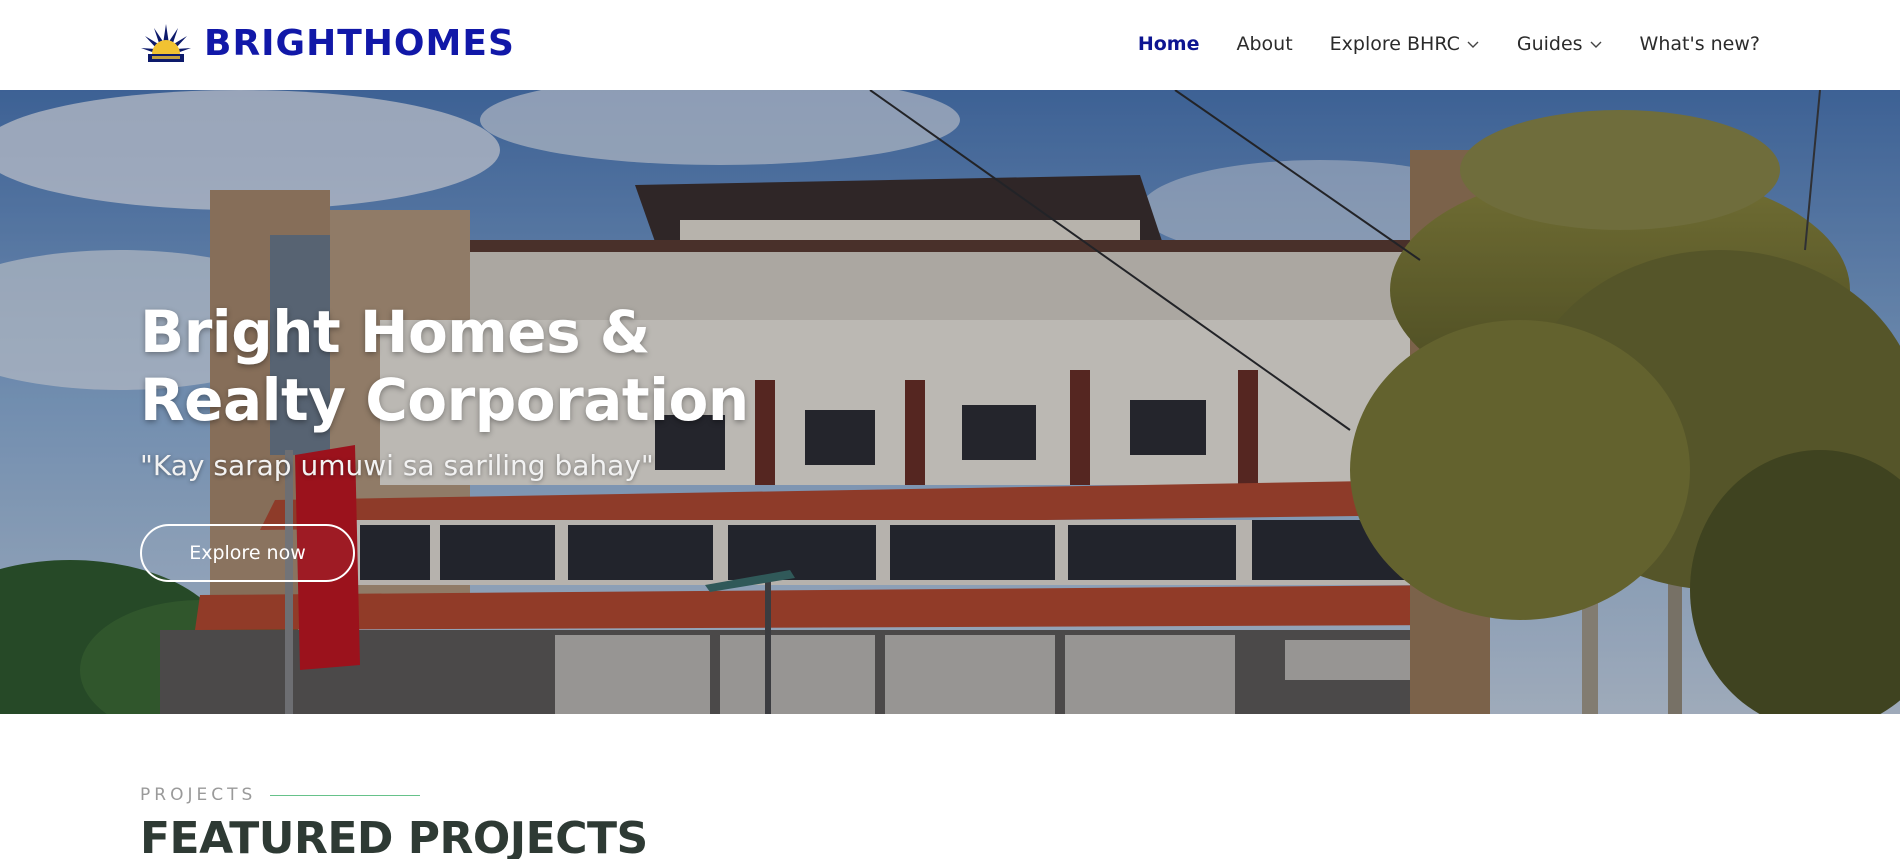  I want to click on brand-logo-link: BRIGHTHOMES, so click(327, 44).